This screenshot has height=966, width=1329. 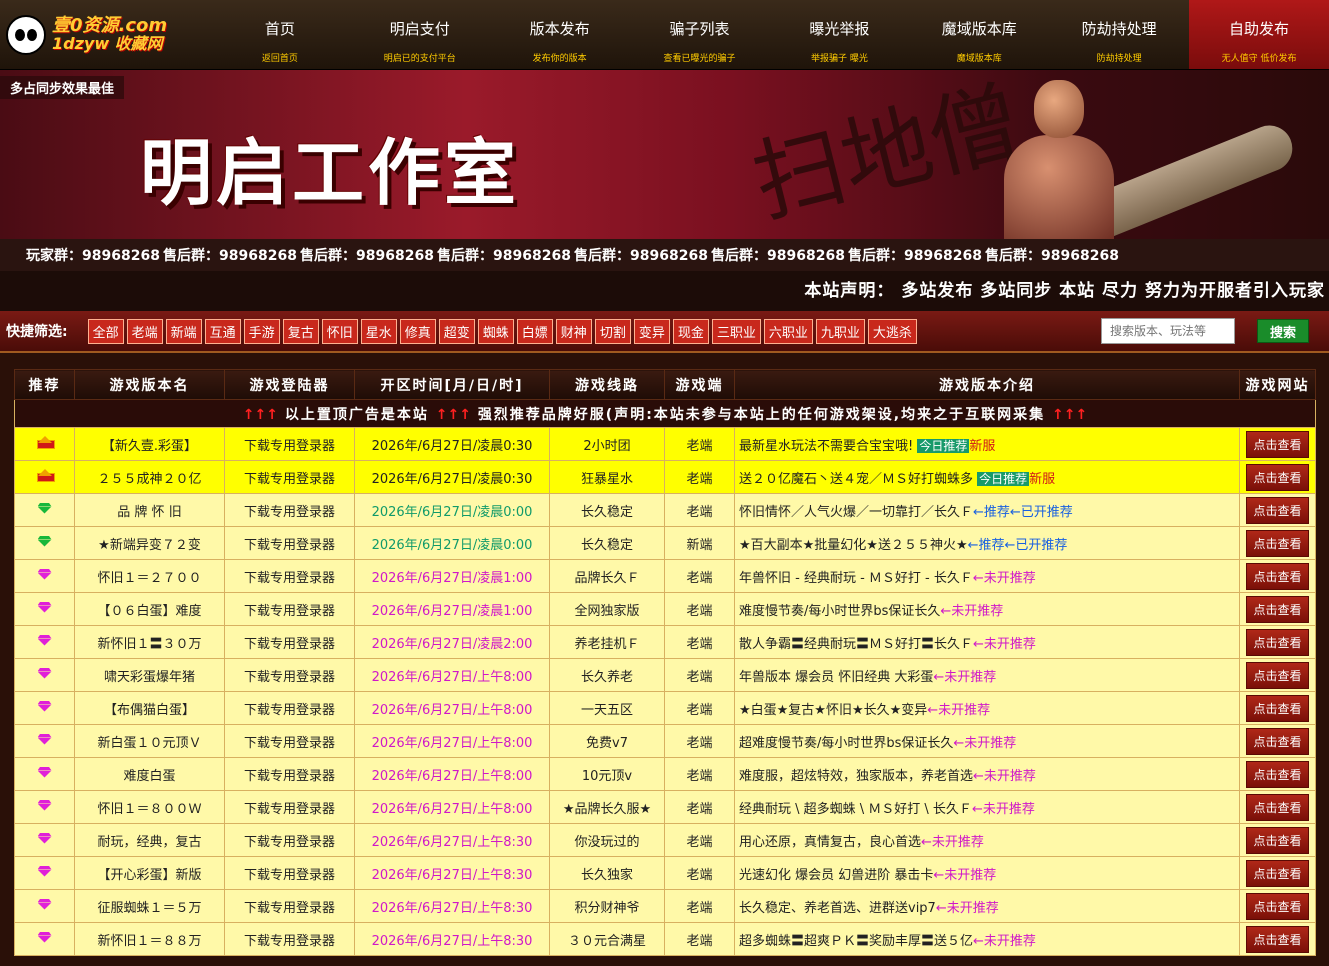 What do you see at coordinates (607, 840) in the screenshot?
I see `game-line: 你没玩过的` at bounding box center [607, 840].